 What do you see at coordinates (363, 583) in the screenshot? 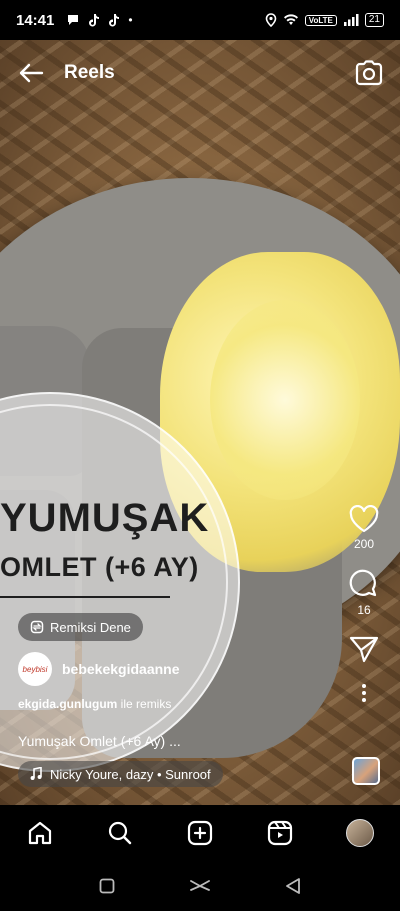
I see `comment-icon` at bounding box center [363, 583].